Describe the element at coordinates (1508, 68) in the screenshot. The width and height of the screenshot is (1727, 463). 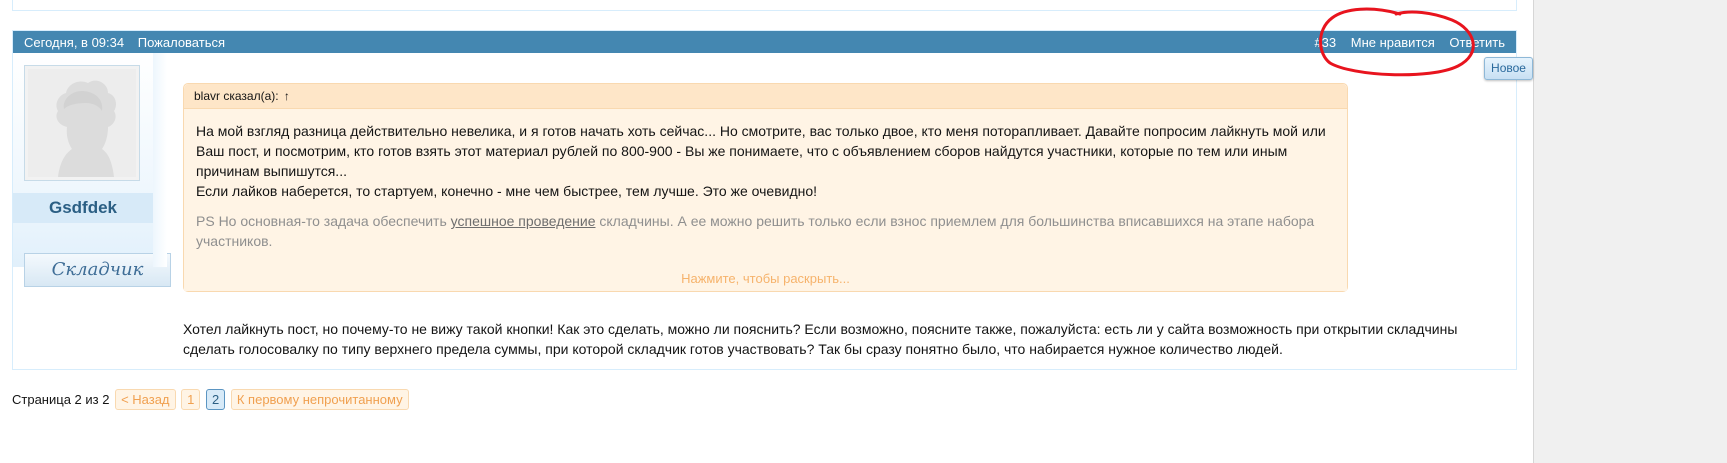
I see `new-post-badge: Новое` at that location.